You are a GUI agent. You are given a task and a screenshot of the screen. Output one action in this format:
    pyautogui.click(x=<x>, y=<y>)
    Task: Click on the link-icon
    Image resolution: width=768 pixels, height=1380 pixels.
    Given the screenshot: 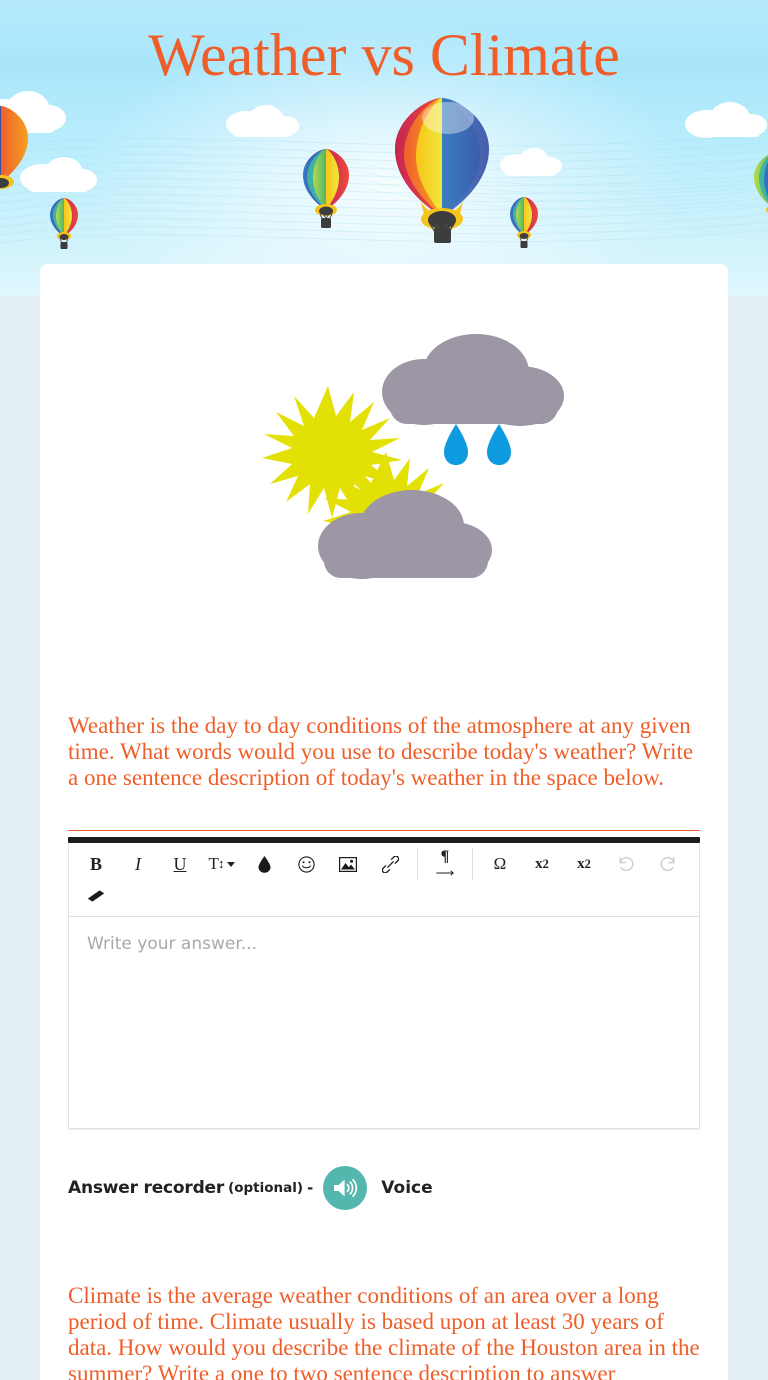 What is the action you would take?
    pyautogui.click(x=390, y=864)
    